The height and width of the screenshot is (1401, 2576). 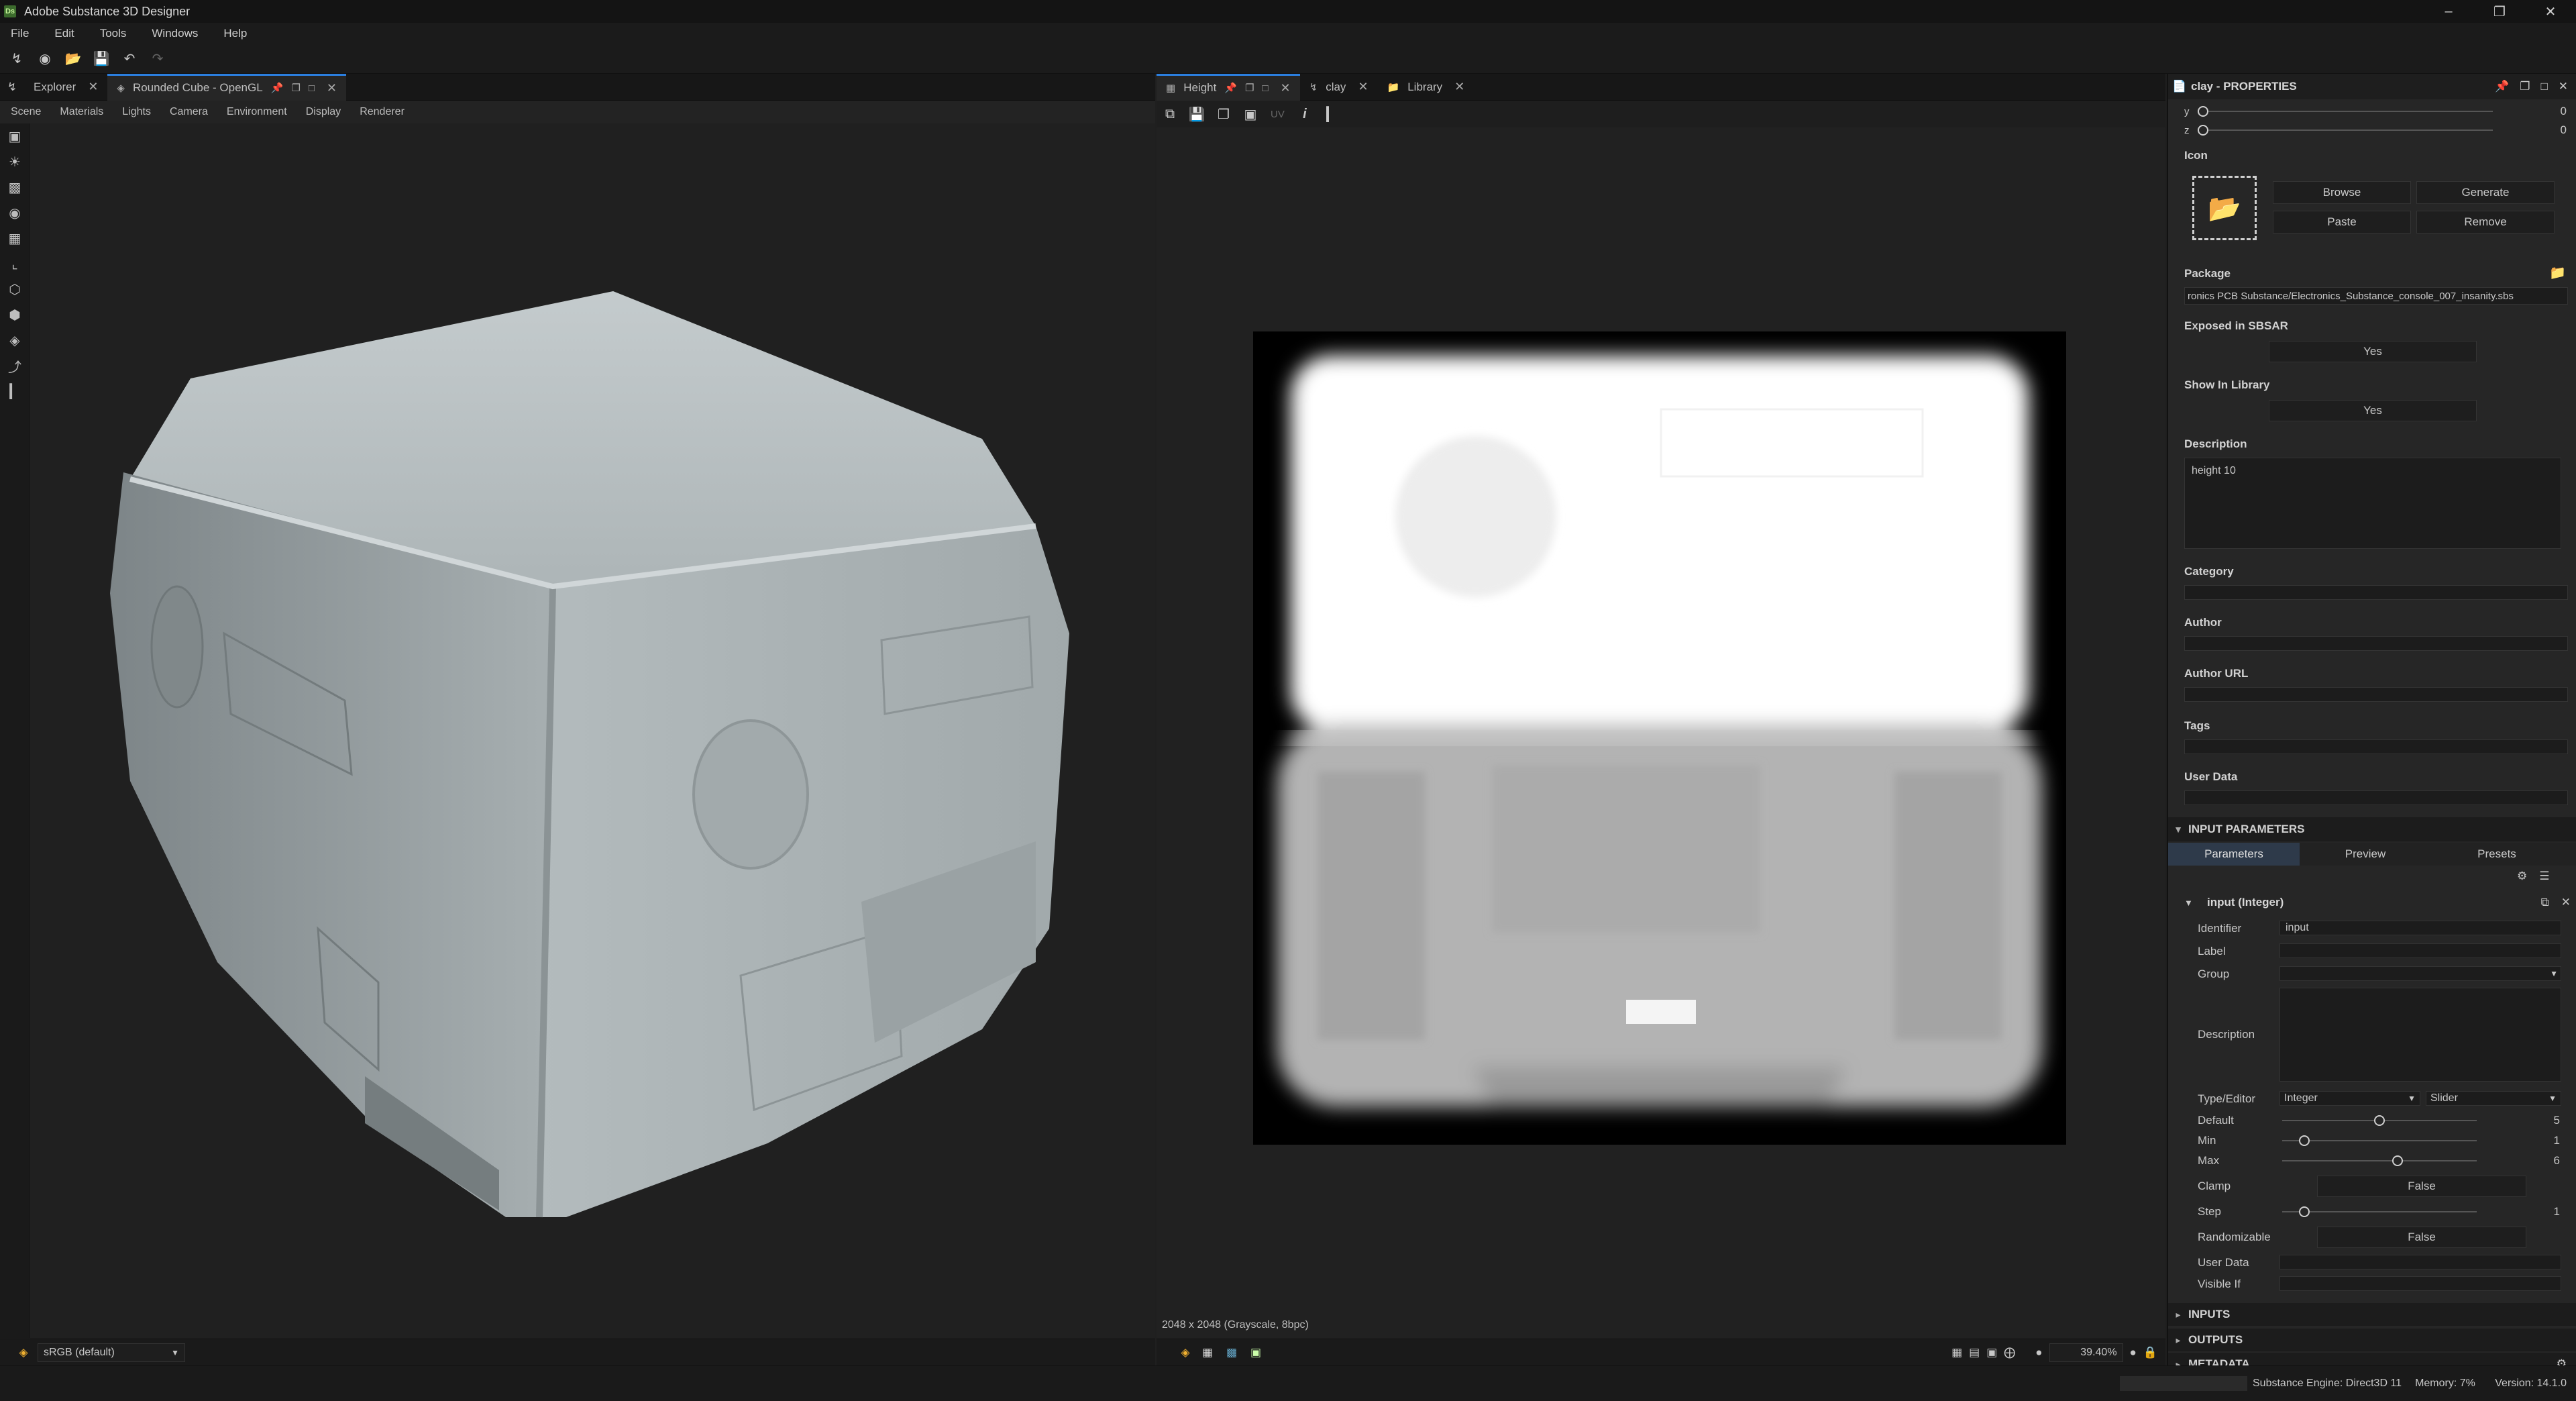 I want to click on menu-windows: Windows, so click(x=175, y=33).